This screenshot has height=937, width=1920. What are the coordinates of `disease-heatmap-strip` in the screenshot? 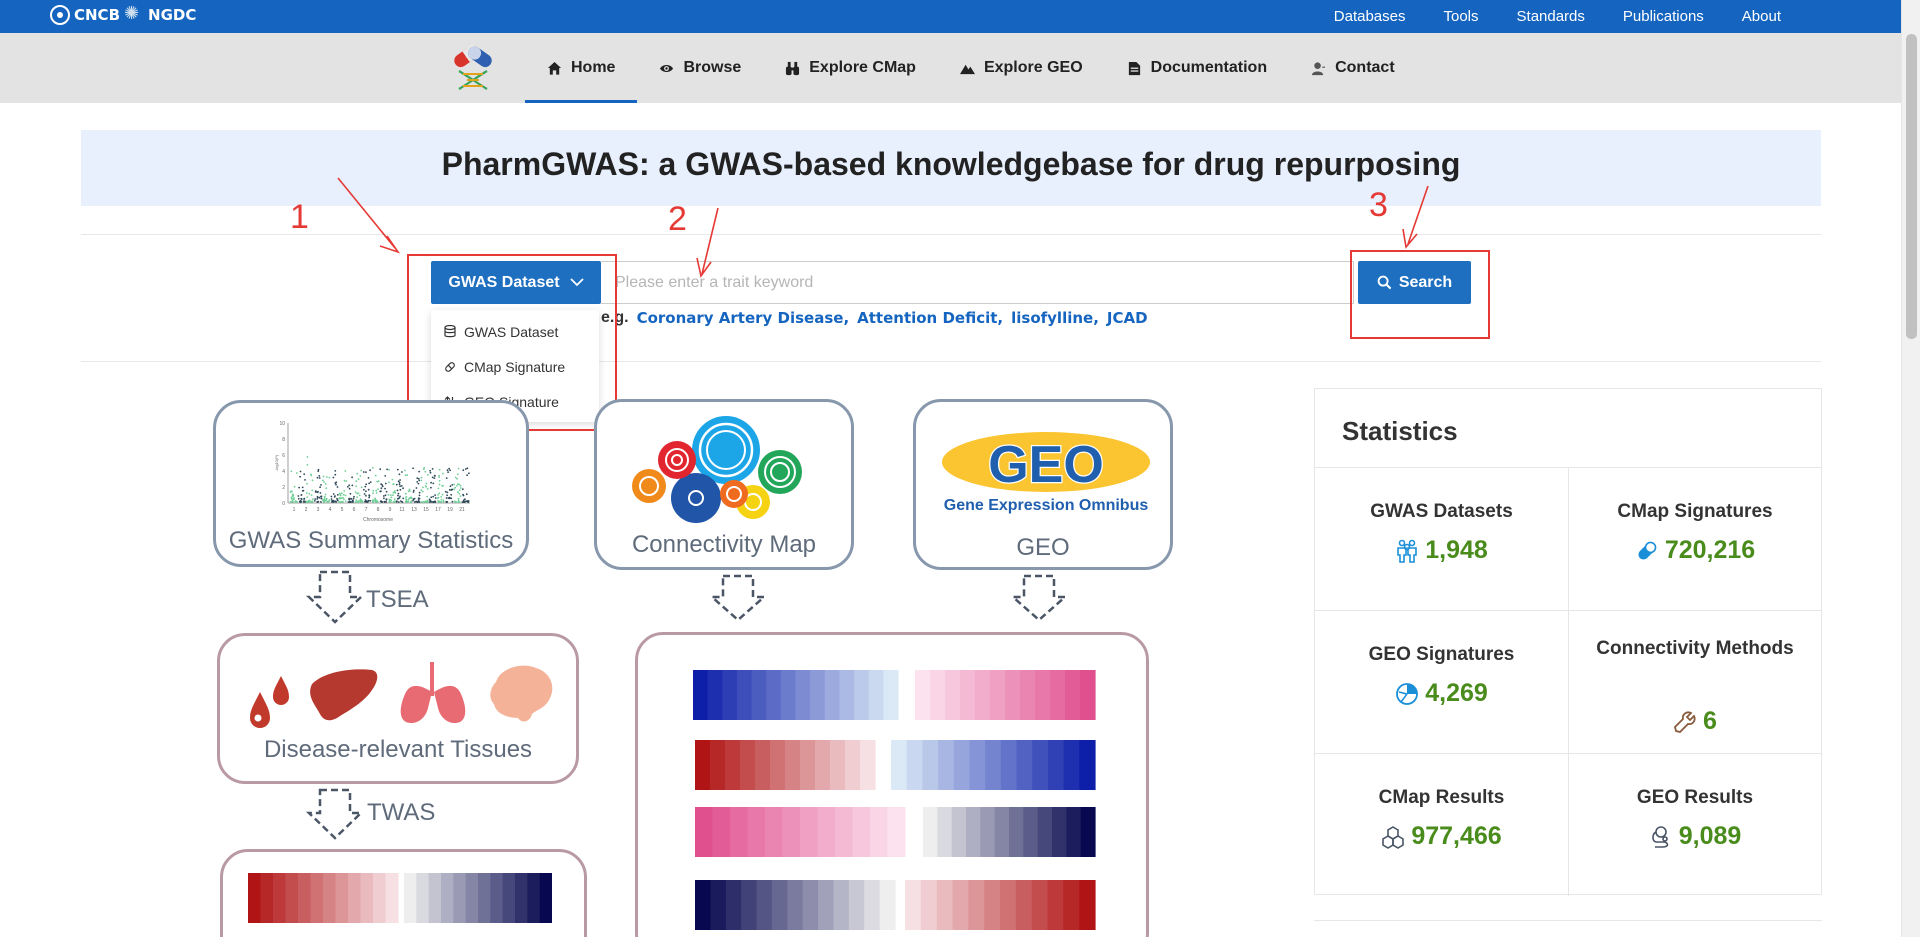 It's located at (400, 898).